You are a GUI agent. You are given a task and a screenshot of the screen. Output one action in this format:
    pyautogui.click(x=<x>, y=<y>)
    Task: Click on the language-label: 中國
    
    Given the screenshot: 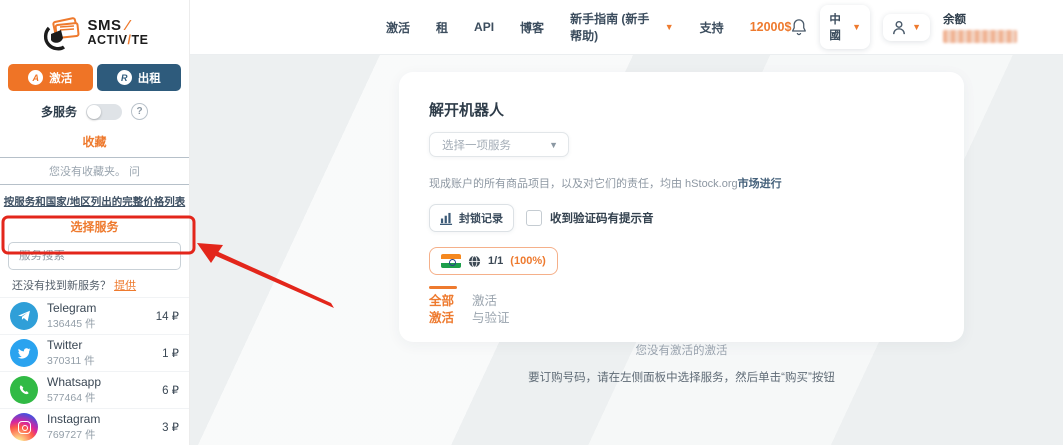 What is the action you would take?
    pyautogui.click(x=835, y=28)
    